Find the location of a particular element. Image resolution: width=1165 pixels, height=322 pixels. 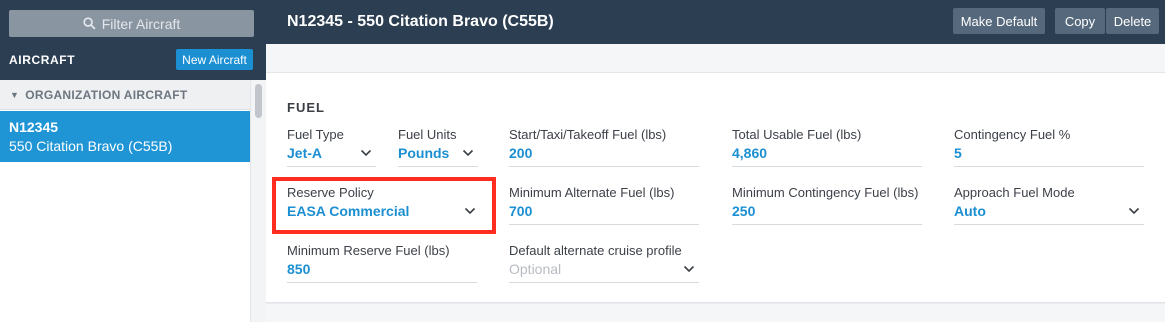

minimum-reserve-fuel-value: 850 is located at coordinates (299, 269).